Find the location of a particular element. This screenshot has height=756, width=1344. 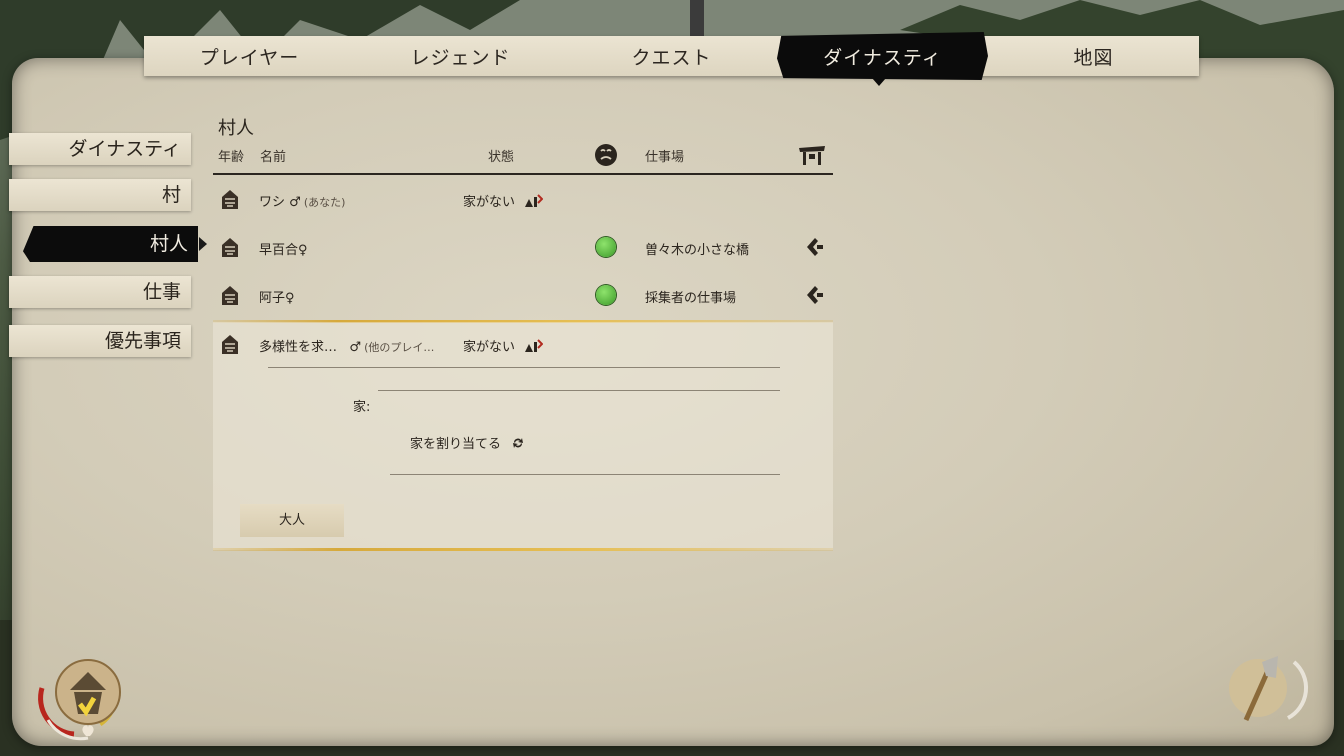

side-item-work: 仕事 is located at coordinates (100, 292).